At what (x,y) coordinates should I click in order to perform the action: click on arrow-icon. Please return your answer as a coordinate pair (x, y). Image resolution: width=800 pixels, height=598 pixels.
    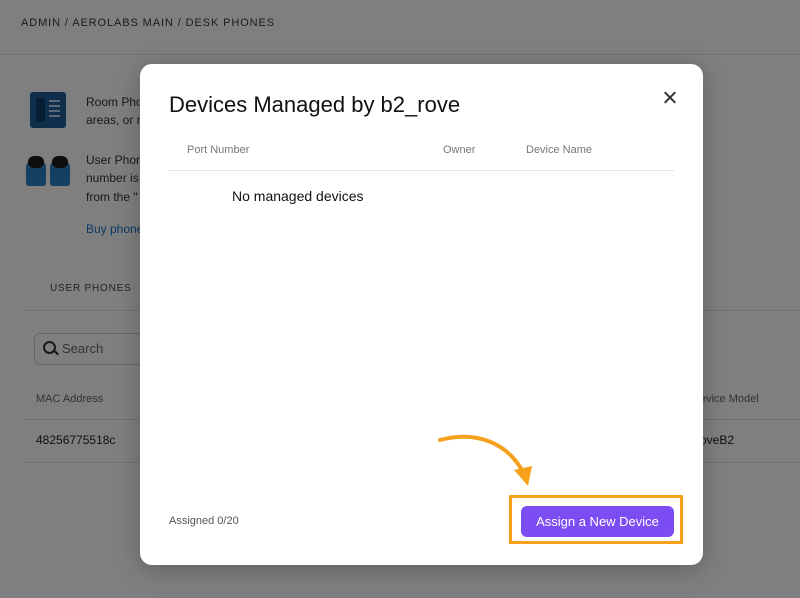
    Looking at the image, I should click on (485, 460).